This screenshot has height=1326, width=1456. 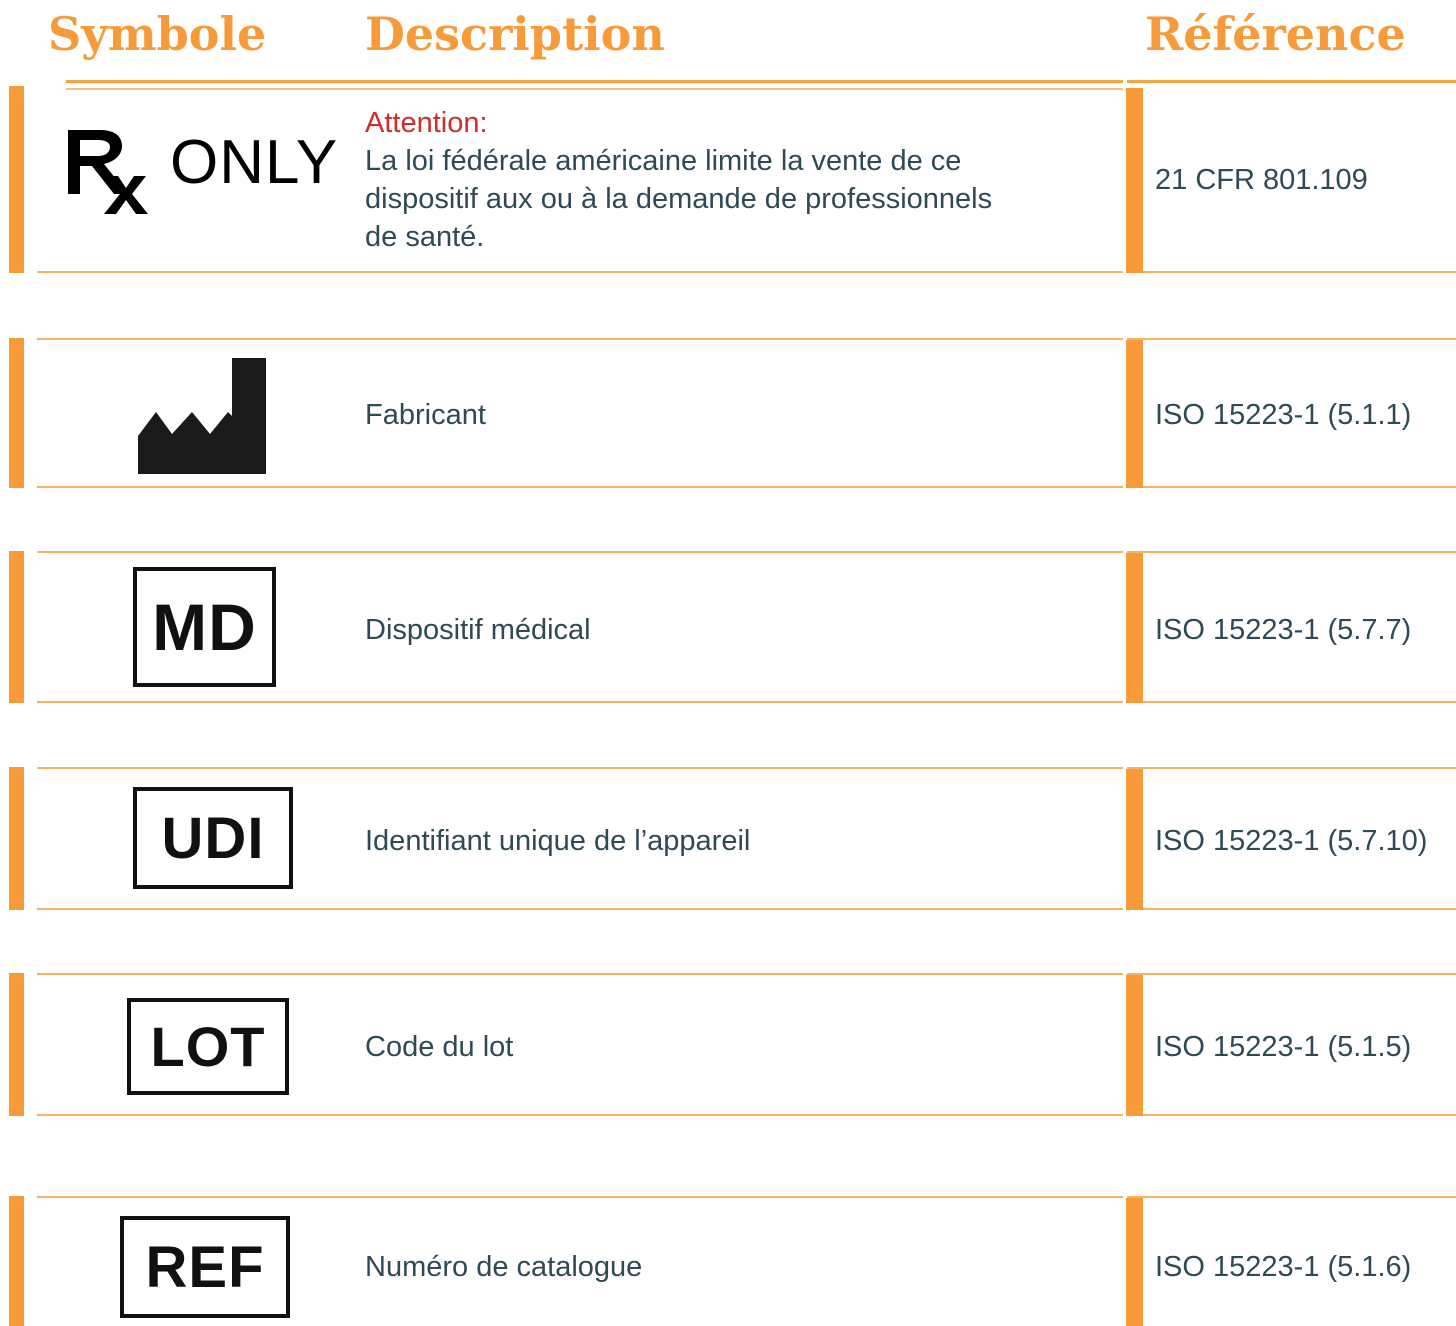 I want to click on header-divider-secondary, so click(x=594, y=89).